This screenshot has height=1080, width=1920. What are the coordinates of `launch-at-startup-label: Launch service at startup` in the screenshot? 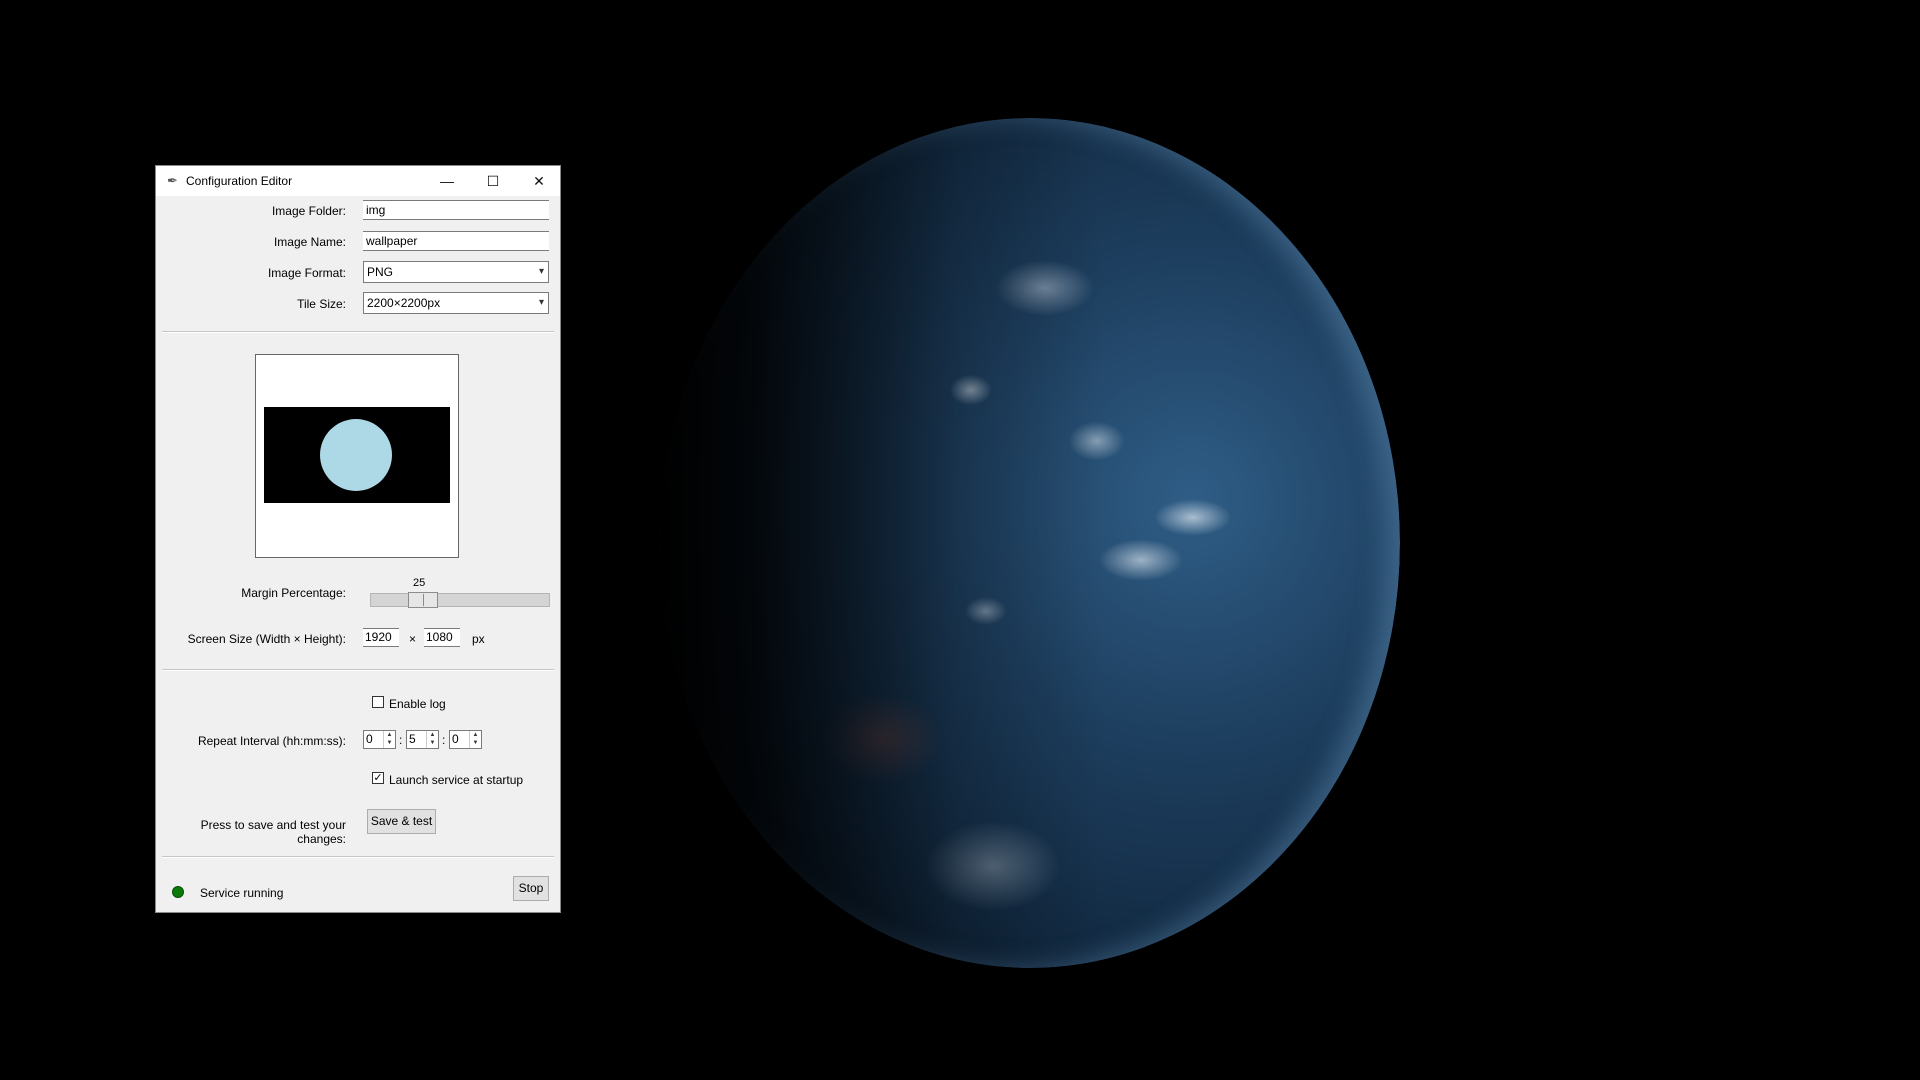 It's located at (456, 780).